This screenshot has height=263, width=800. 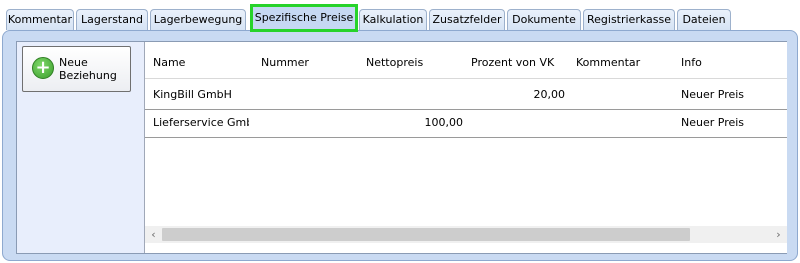 What do you see at coordinates (198, 19) in the screenshot?
I see `tab-lagerbewegung: Lagerbewegung` at bounding box center [198, 19].